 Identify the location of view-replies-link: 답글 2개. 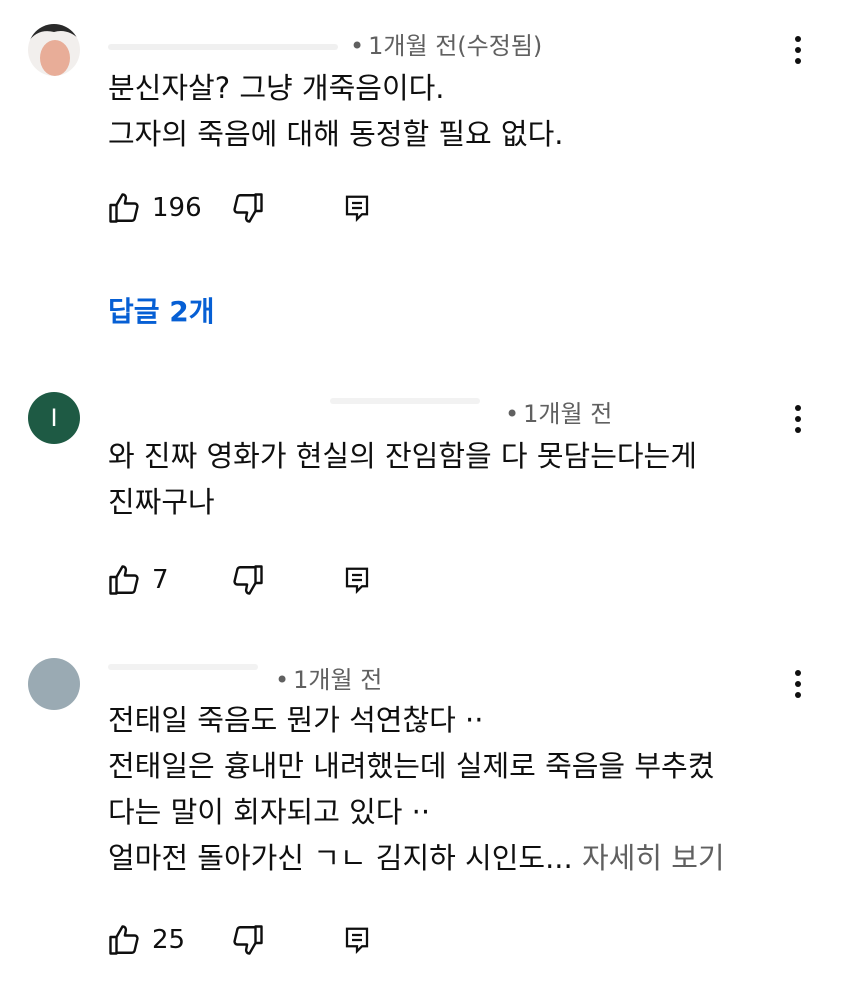
(161, 310).